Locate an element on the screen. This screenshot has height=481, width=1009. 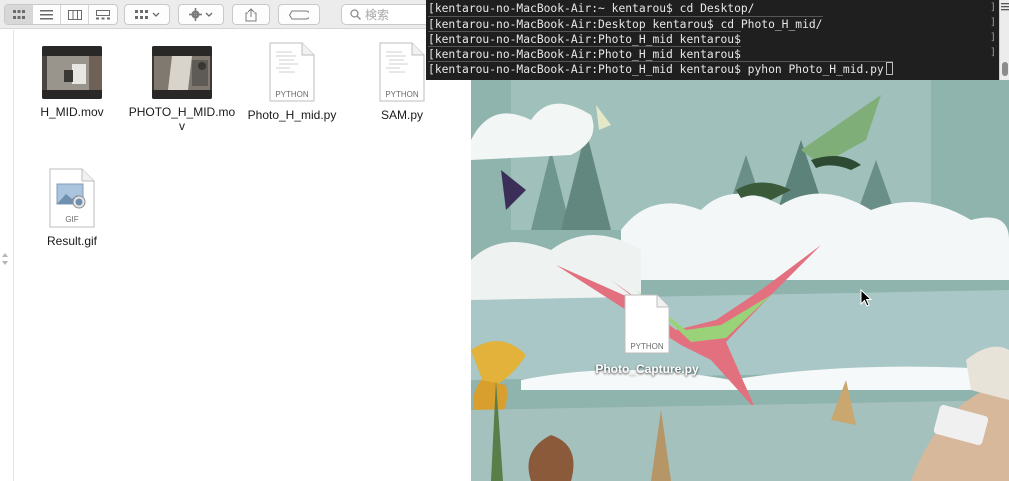
icon-view-button is located at coordinates (19, 14).